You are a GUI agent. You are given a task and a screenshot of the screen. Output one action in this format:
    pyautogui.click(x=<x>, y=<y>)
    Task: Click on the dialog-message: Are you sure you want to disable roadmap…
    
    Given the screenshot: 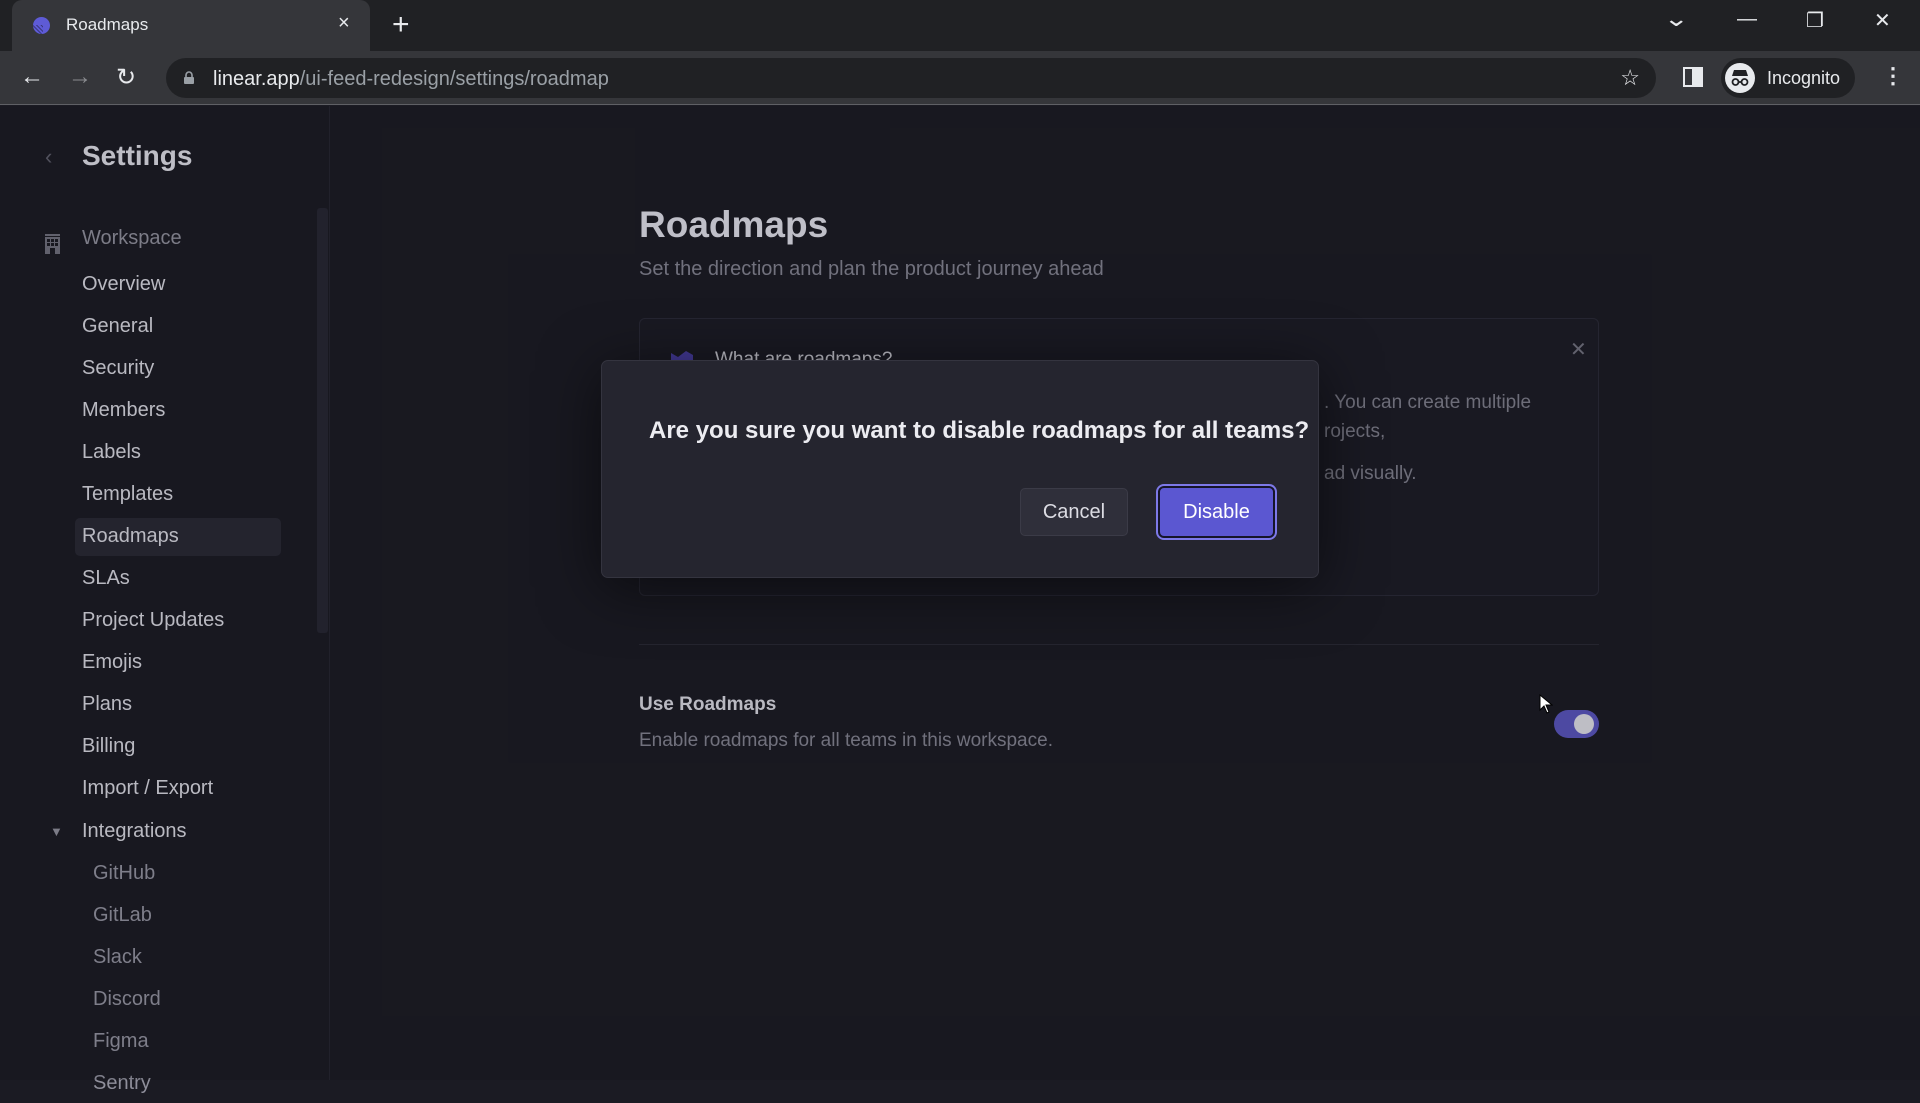 What is the action you would take?
    pyautogui.click(x=979, y=430)
    